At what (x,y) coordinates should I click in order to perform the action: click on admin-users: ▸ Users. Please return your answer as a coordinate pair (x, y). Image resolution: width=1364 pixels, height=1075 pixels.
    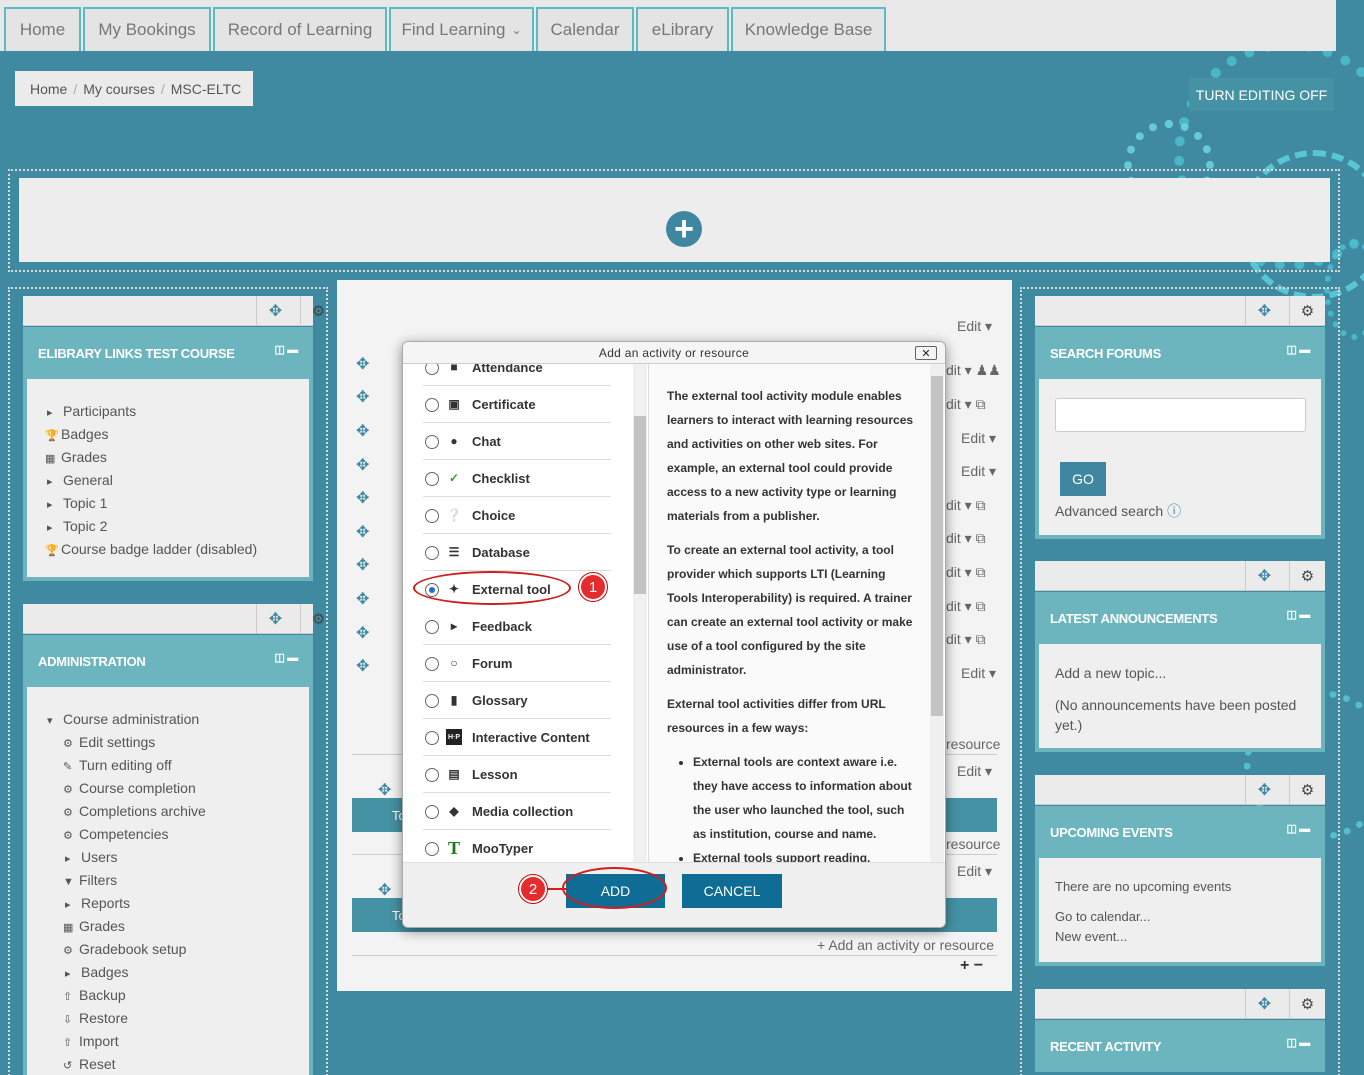
    Looking at the image, I should click on (91, 857).